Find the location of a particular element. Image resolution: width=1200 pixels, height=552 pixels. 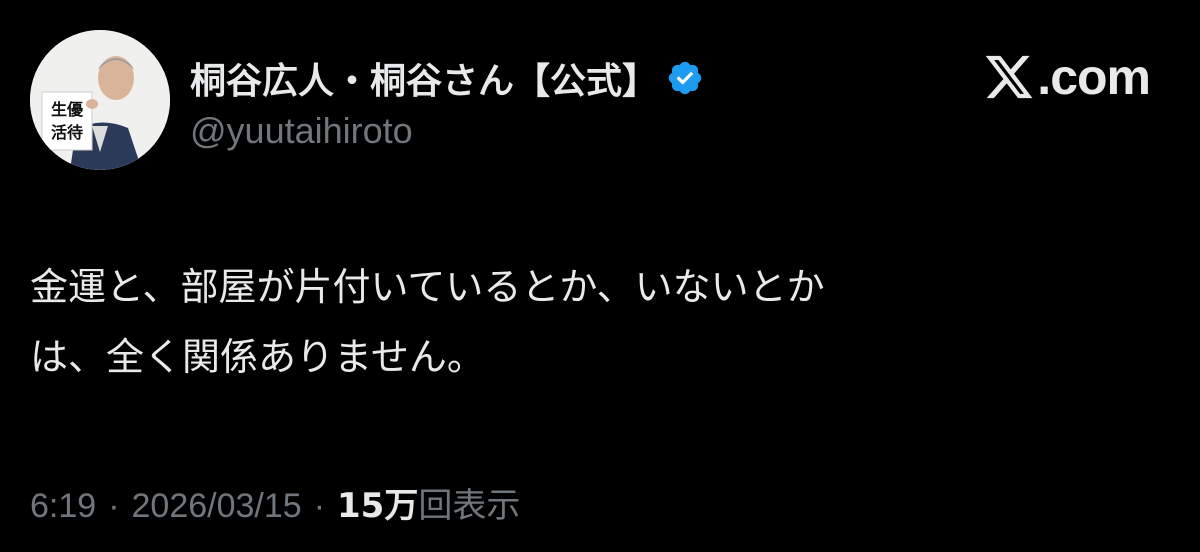

avatar: 生優 活待 is located at coordinates (100, 100).